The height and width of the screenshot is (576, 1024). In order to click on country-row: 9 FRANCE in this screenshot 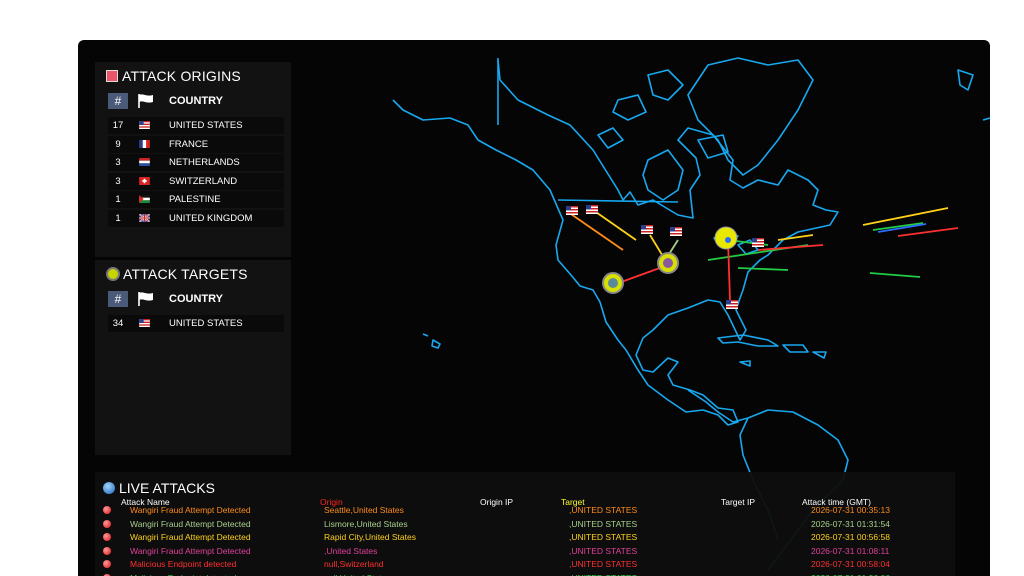, I will do `click(196, 144)`.